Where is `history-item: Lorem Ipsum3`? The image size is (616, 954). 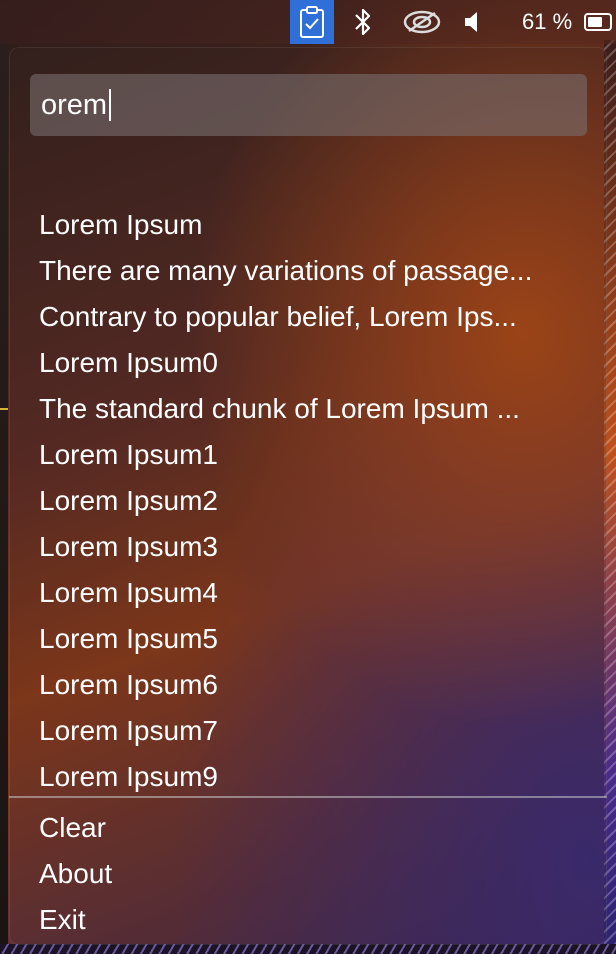 history-item: Lorem Ipsum3 is located at coordinates (309, 547).